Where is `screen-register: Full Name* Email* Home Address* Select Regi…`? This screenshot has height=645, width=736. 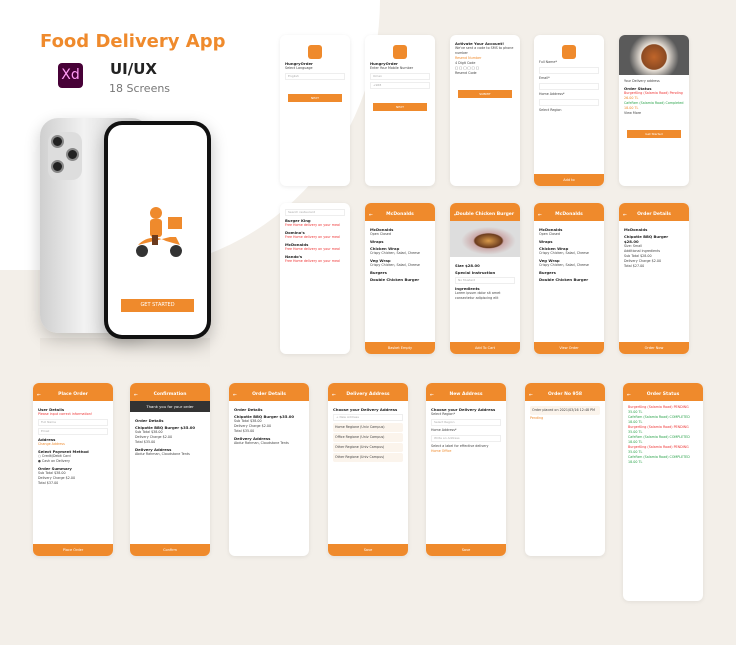
screen-register: Full Name* Email* Home Address* Select Regi… is located at coordinates (569, 110).